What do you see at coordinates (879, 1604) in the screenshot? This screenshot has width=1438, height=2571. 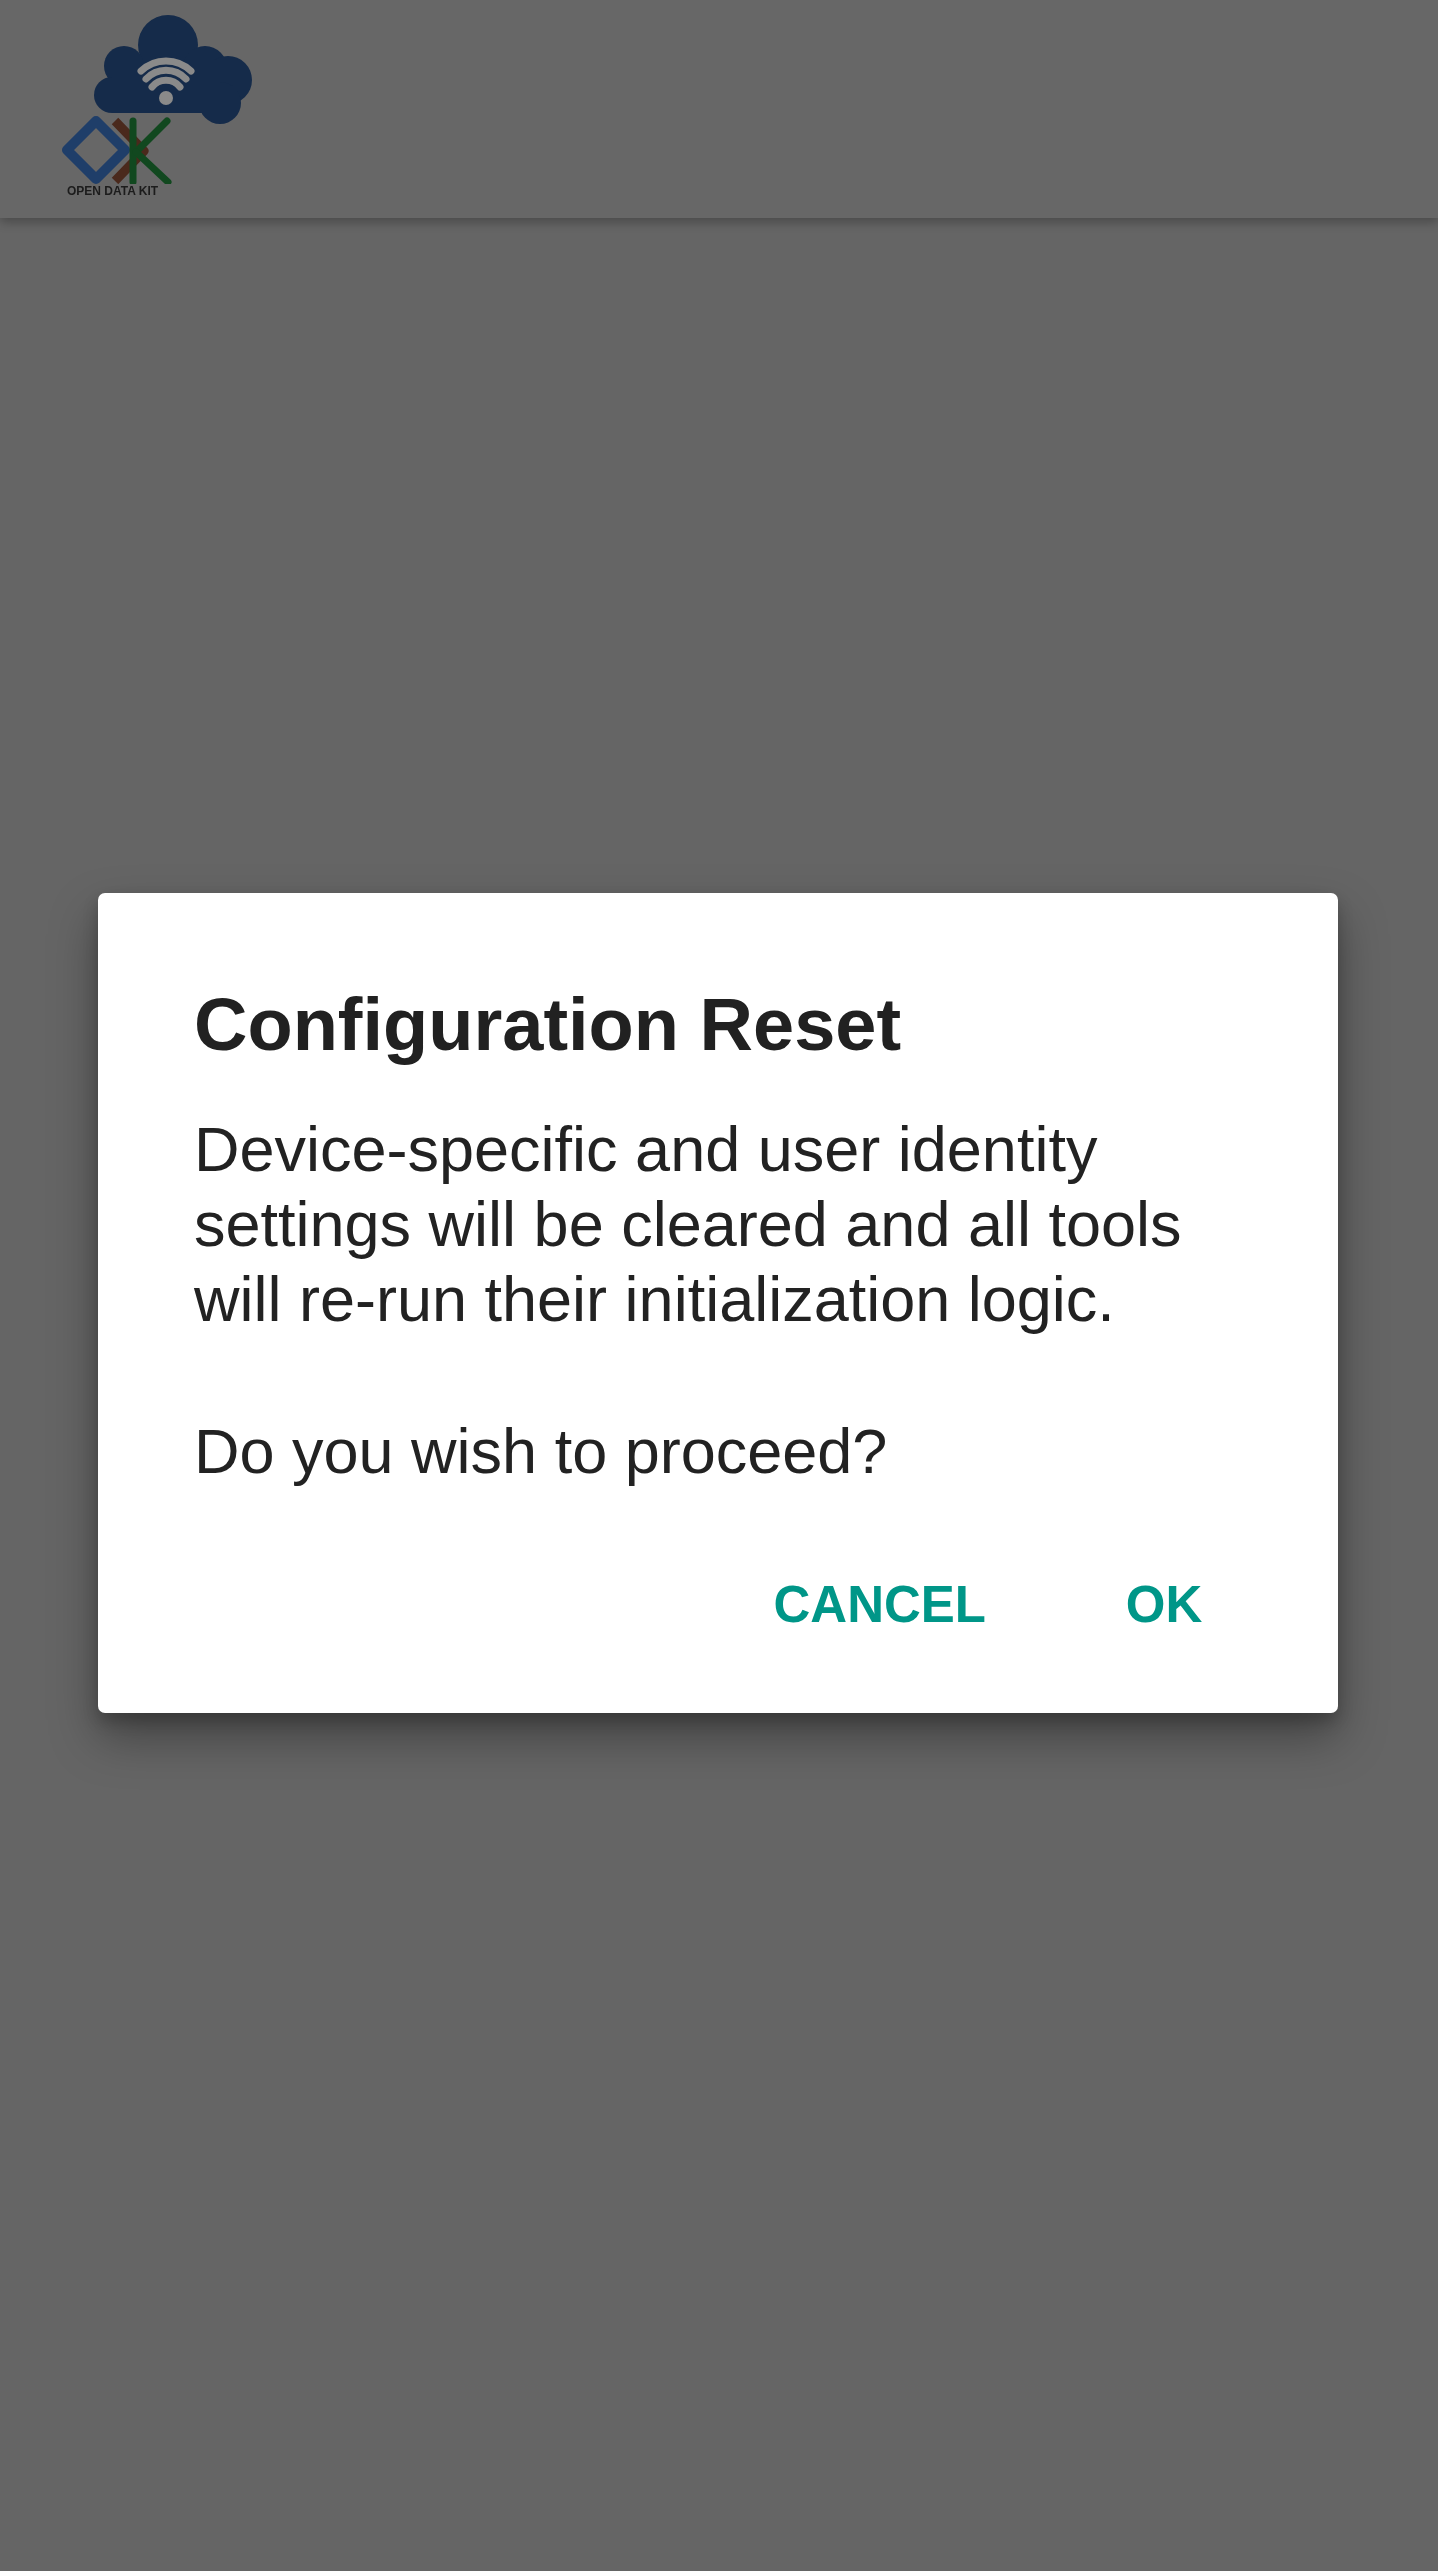 I see `dialog-button: CANCEL` at bounding box center [879, 1604].